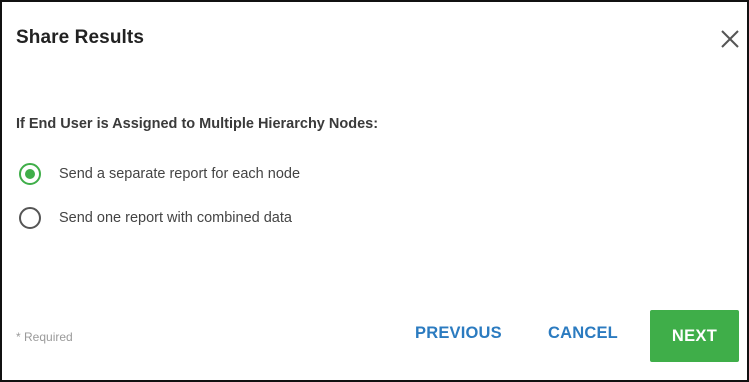  Describe the element at coordinates (458, 333) in the screenshot. I see `previous-button: PREVIOUS` at that location.